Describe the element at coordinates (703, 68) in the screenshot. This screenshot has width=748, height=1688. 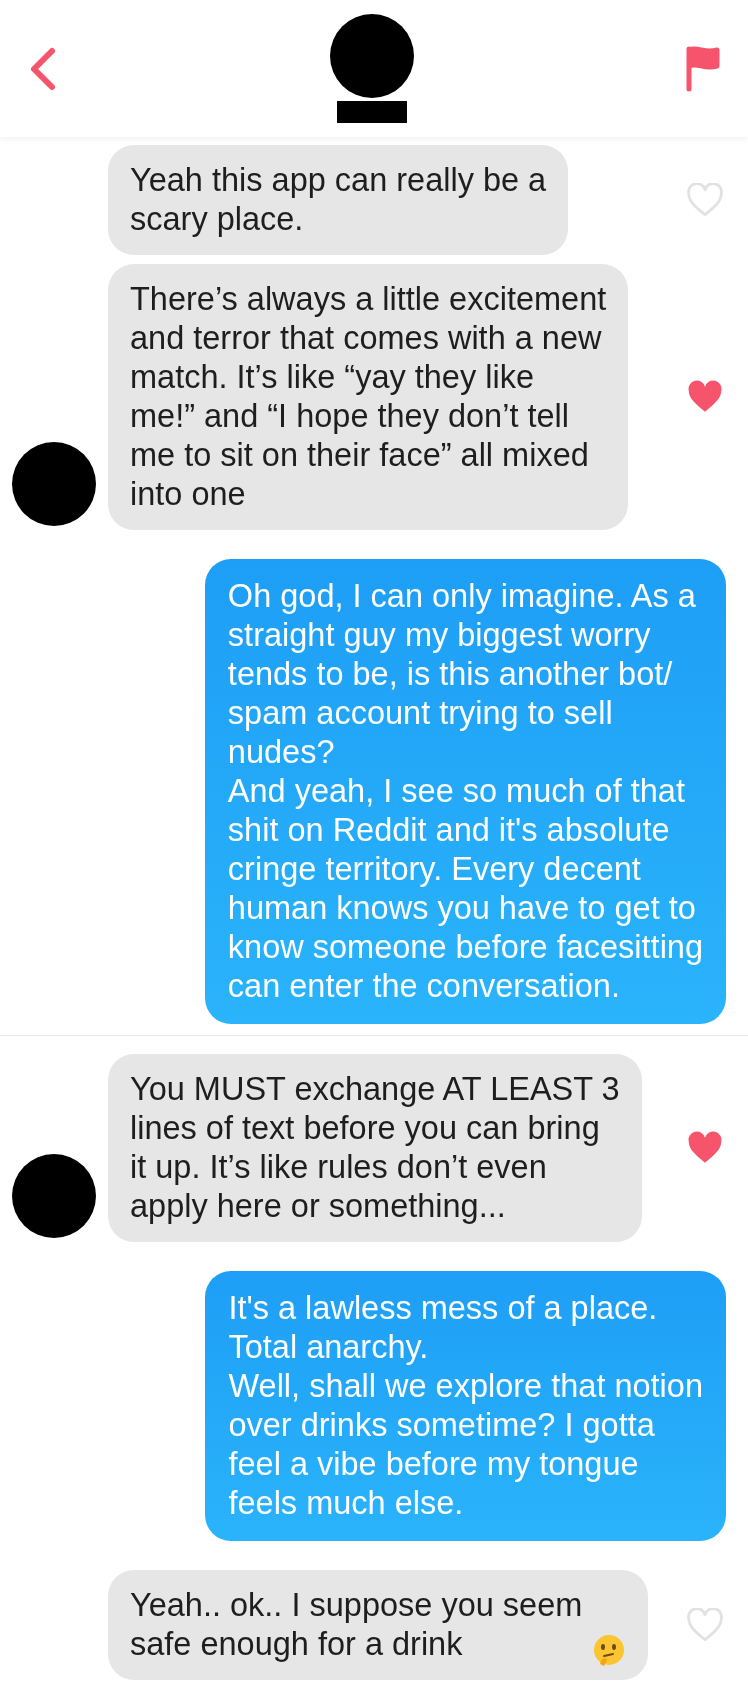
I see `flag-icon` at that location.